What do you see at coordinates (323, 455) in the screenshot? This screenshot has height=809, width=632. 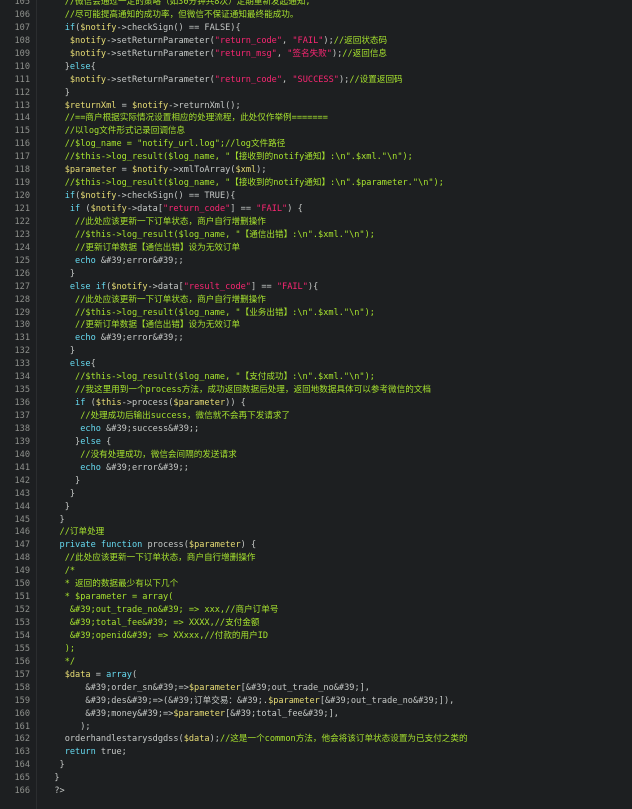 I see `code-line: 140 //没有处理成功，微信会间隔的发送请求` at bounding box center [323, 455].